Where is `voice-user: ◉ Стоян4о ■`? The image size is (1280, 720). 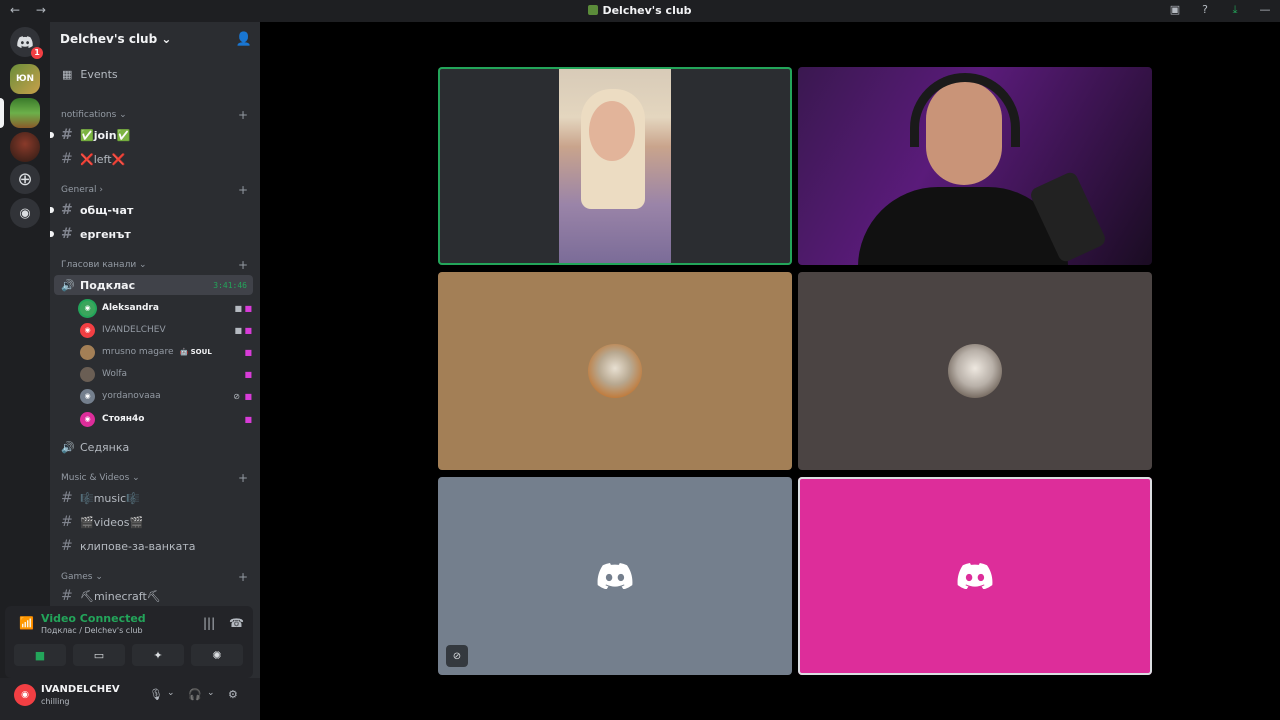
voice-user: ◉ Стоян4о ■ is located at coordinates (155, 419).